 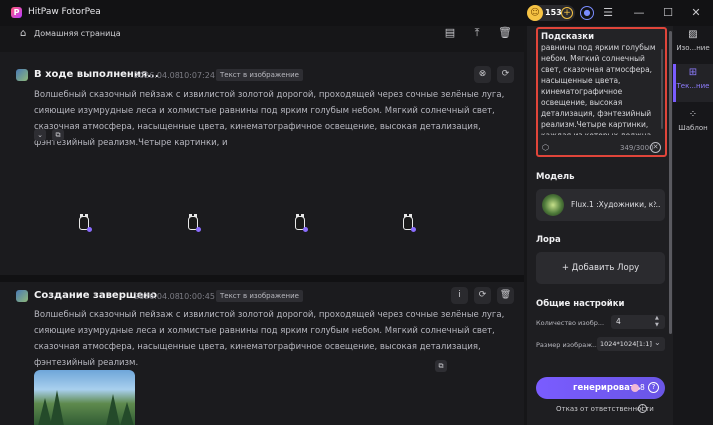 What do you see at coordinates (693, 128) in the screenshot?
I see `sidebar-item-label: Шаблон` at bounding box center [693, 128].